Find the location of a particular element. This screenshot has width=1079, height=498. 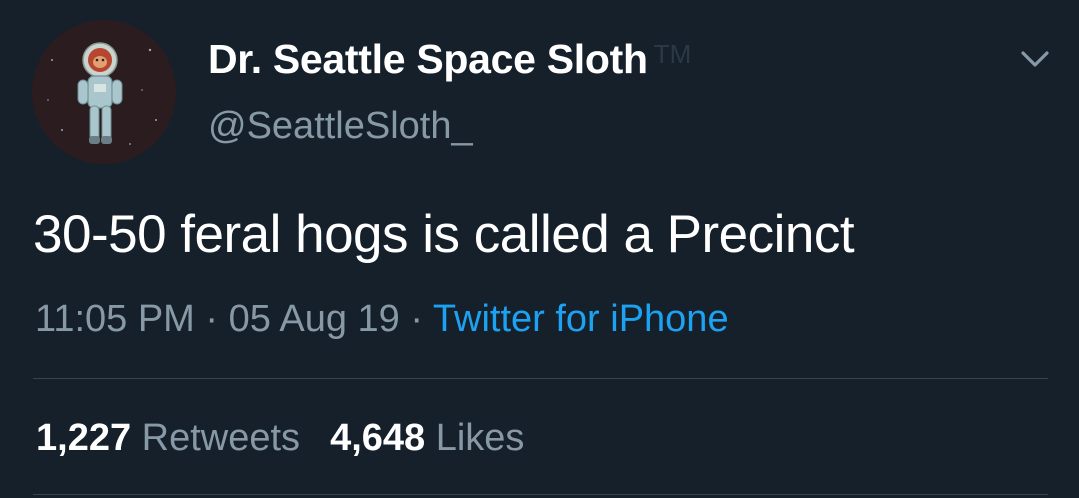

author-display-name: Dr. Seattle Space Sloth TM is located at coordinates (449, 59).